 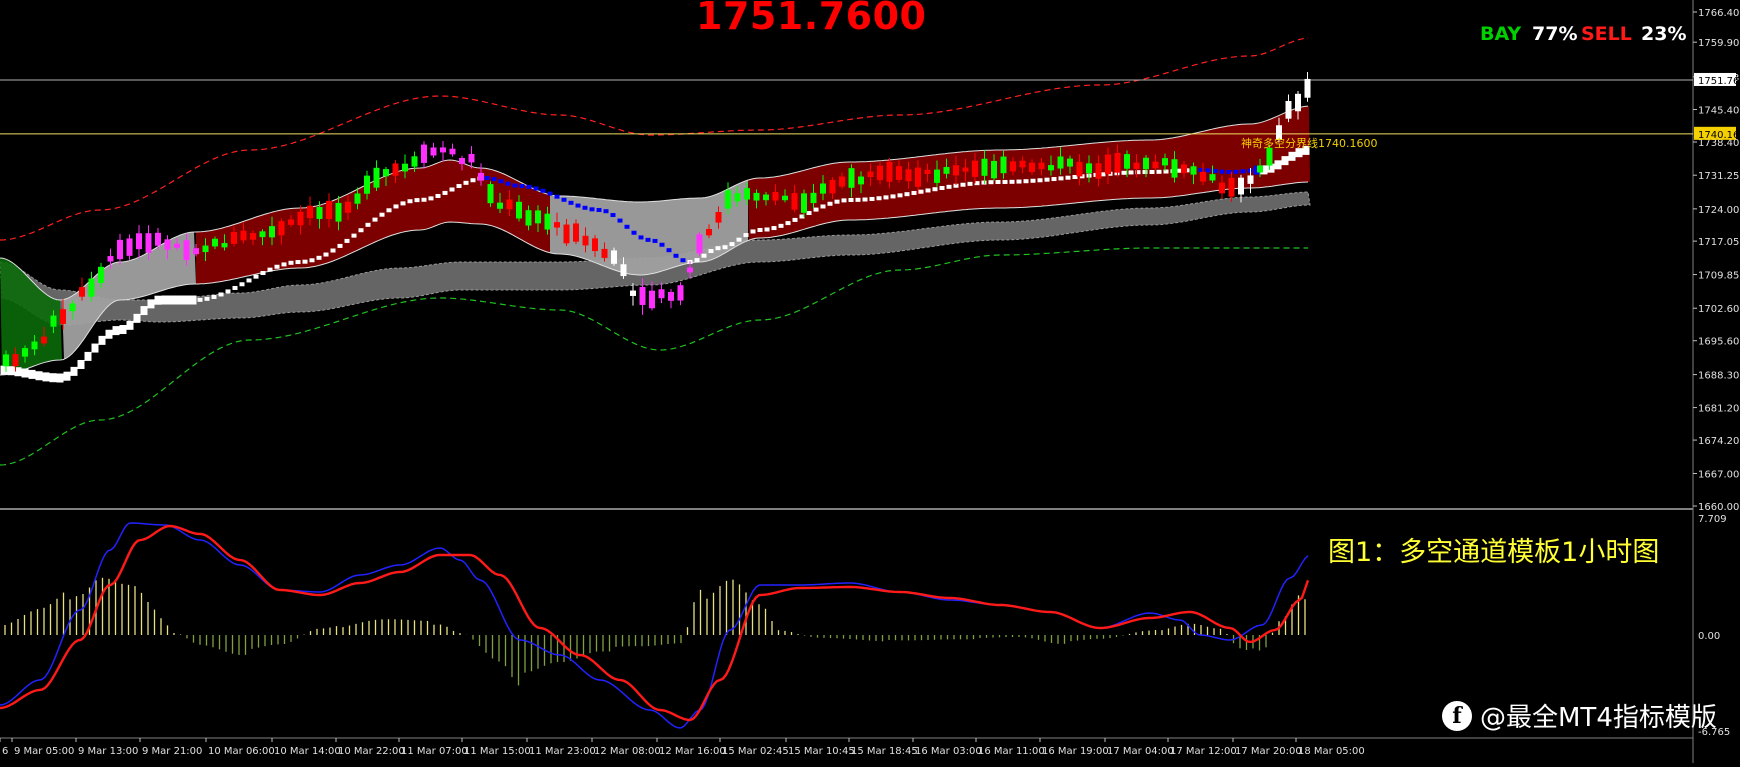 I want to click on price-tick-label: 1759.90, so click(x=1718, y=43).